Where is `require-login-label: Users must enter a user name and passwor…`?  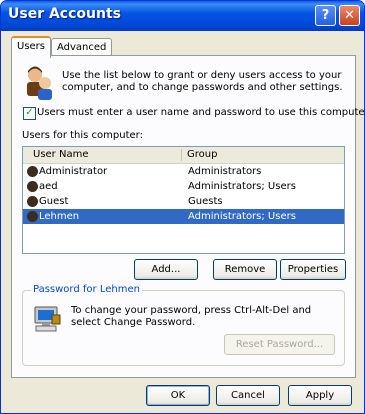 require-login-label: Users must enter a user name and passwor… is located at coordinates (200, 112).